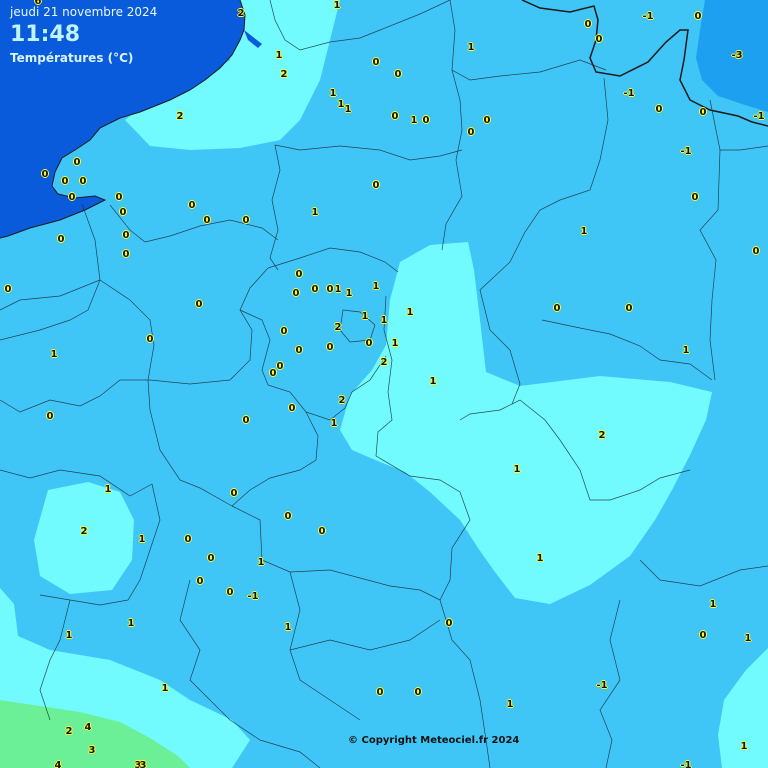  What do you see at coordinates (72, 58) in the screenshot?
I see `map-title: Températures (°C)` at bounding box center [72, 58].